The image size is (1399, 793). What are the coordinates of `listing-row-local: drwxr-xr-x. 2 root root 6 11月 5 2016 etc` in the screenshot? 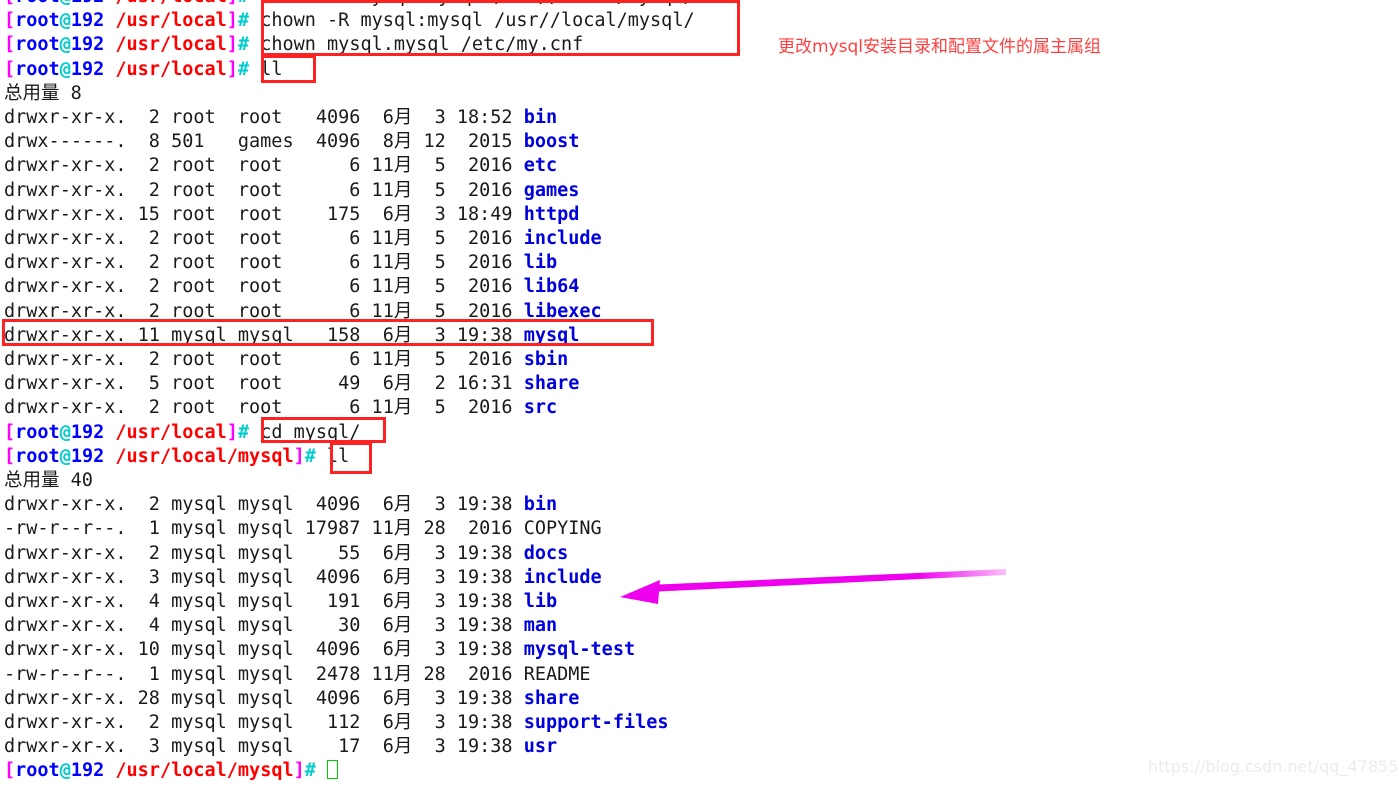 It's located at (280, 166).